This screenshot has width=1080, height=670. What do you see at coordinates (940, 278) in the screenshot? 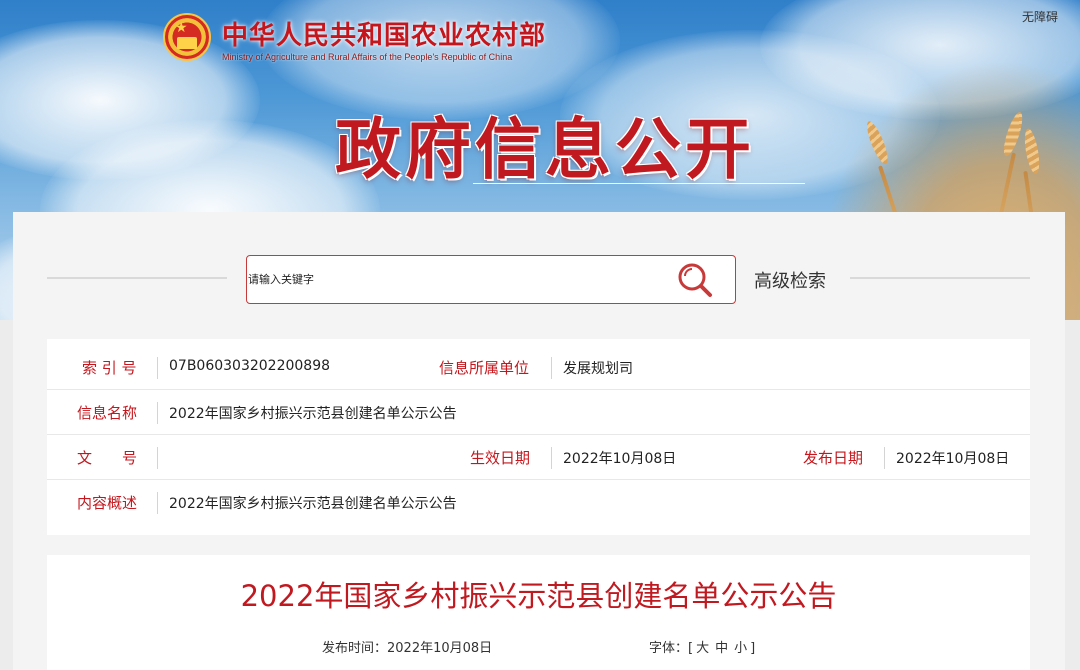
I see `search-divider-right` at bounding box center [940, 278].